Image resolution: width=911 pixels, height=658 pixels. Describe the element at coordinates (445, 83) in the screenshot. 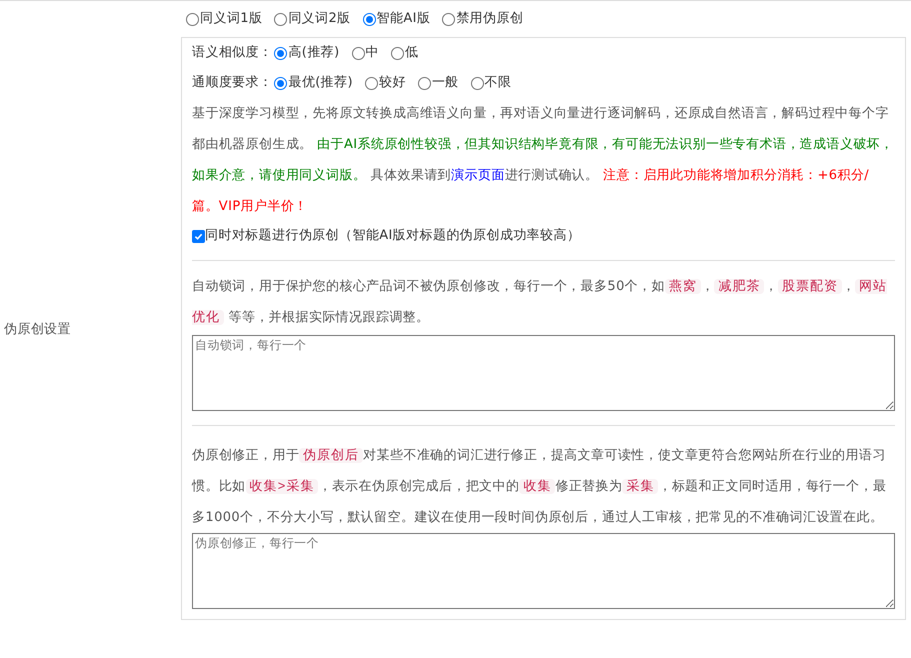

I see `radio-label: 一般` at that location.